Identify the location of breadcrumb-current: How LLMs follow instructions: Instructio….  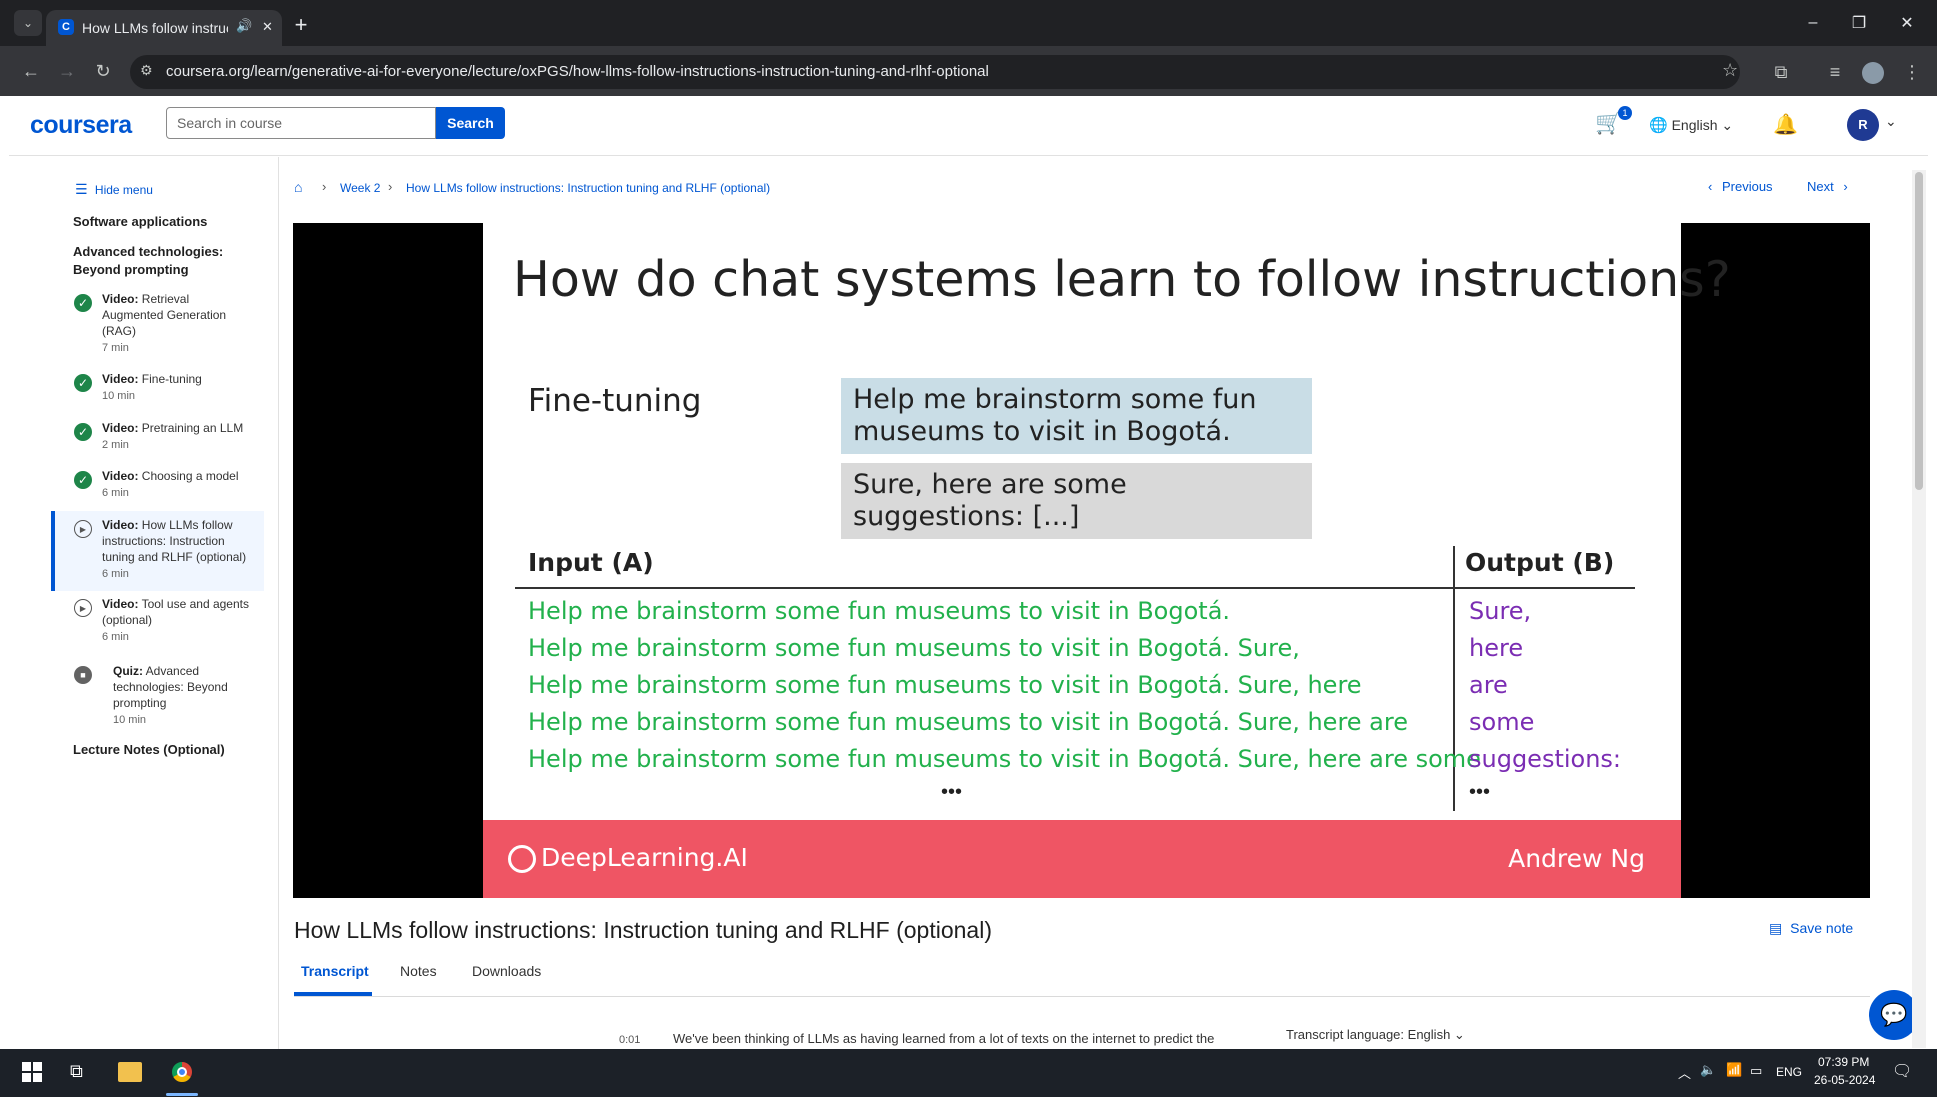
(588, 188).